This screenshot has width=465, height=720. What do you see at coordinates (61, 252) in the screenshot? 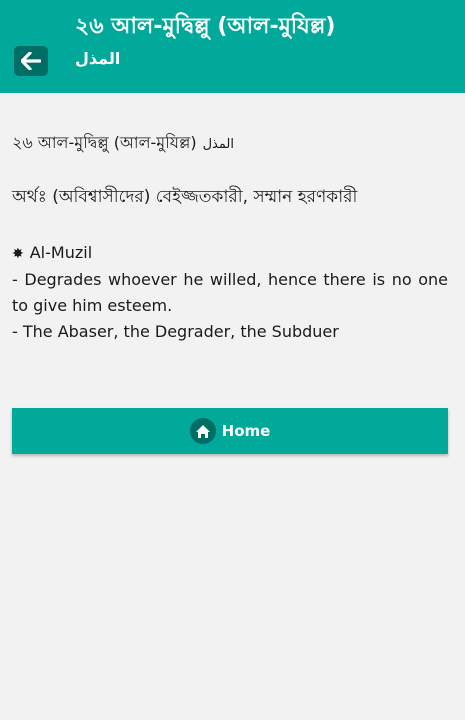
I see `transliteration: Al-Muzil` at bounding box center [61, 252].